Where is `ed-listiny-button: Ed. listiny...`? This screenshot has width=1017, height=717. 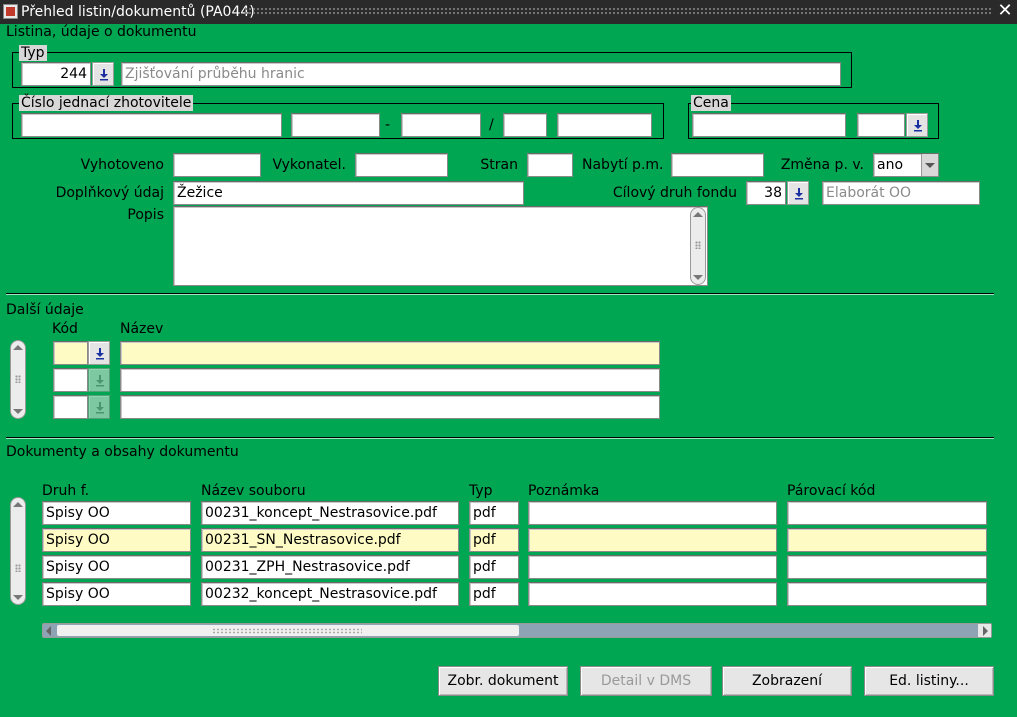
ed-listiny-button: Ed. listiny... is located at coordinates (929, 681).